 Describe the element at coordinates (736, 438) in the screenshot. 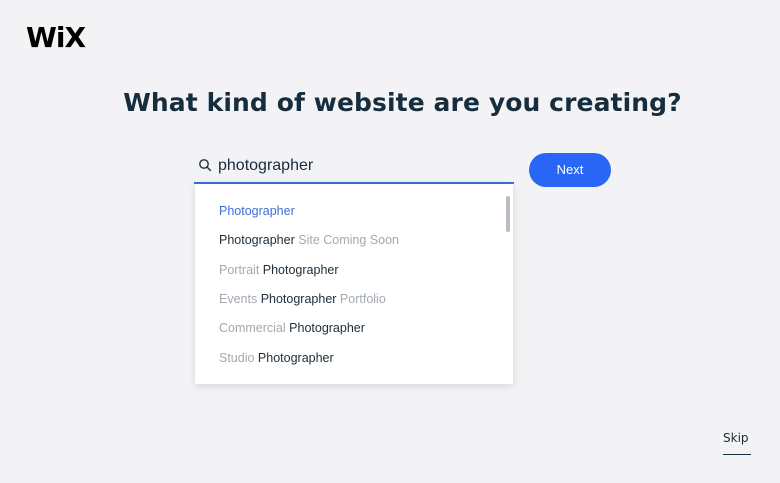

I see `skip-link: Skip` at that location.